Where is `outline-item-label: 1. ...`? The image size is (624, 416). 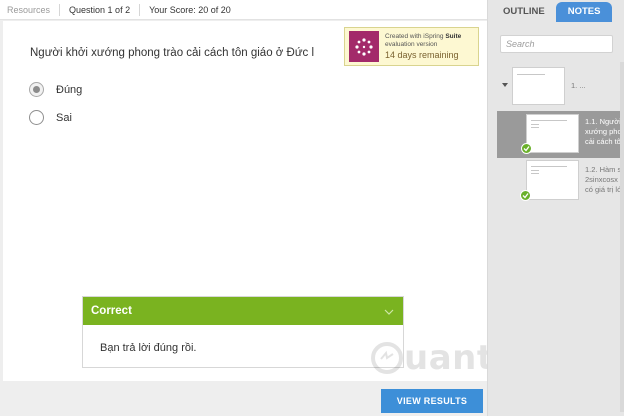
outline-item-label: 1. ... is located at coordinates (578, 85).